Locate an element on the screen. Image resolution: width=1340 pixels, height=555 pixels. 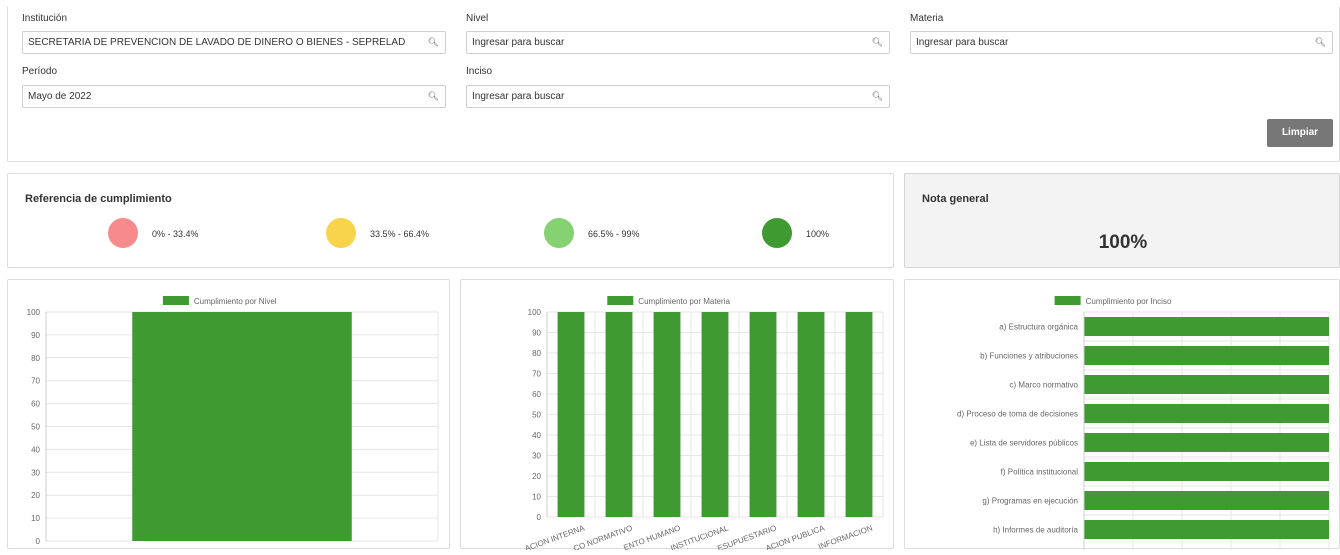
inciso-placeholder: Ingresar para buscar is located at coordinates (518, 96).